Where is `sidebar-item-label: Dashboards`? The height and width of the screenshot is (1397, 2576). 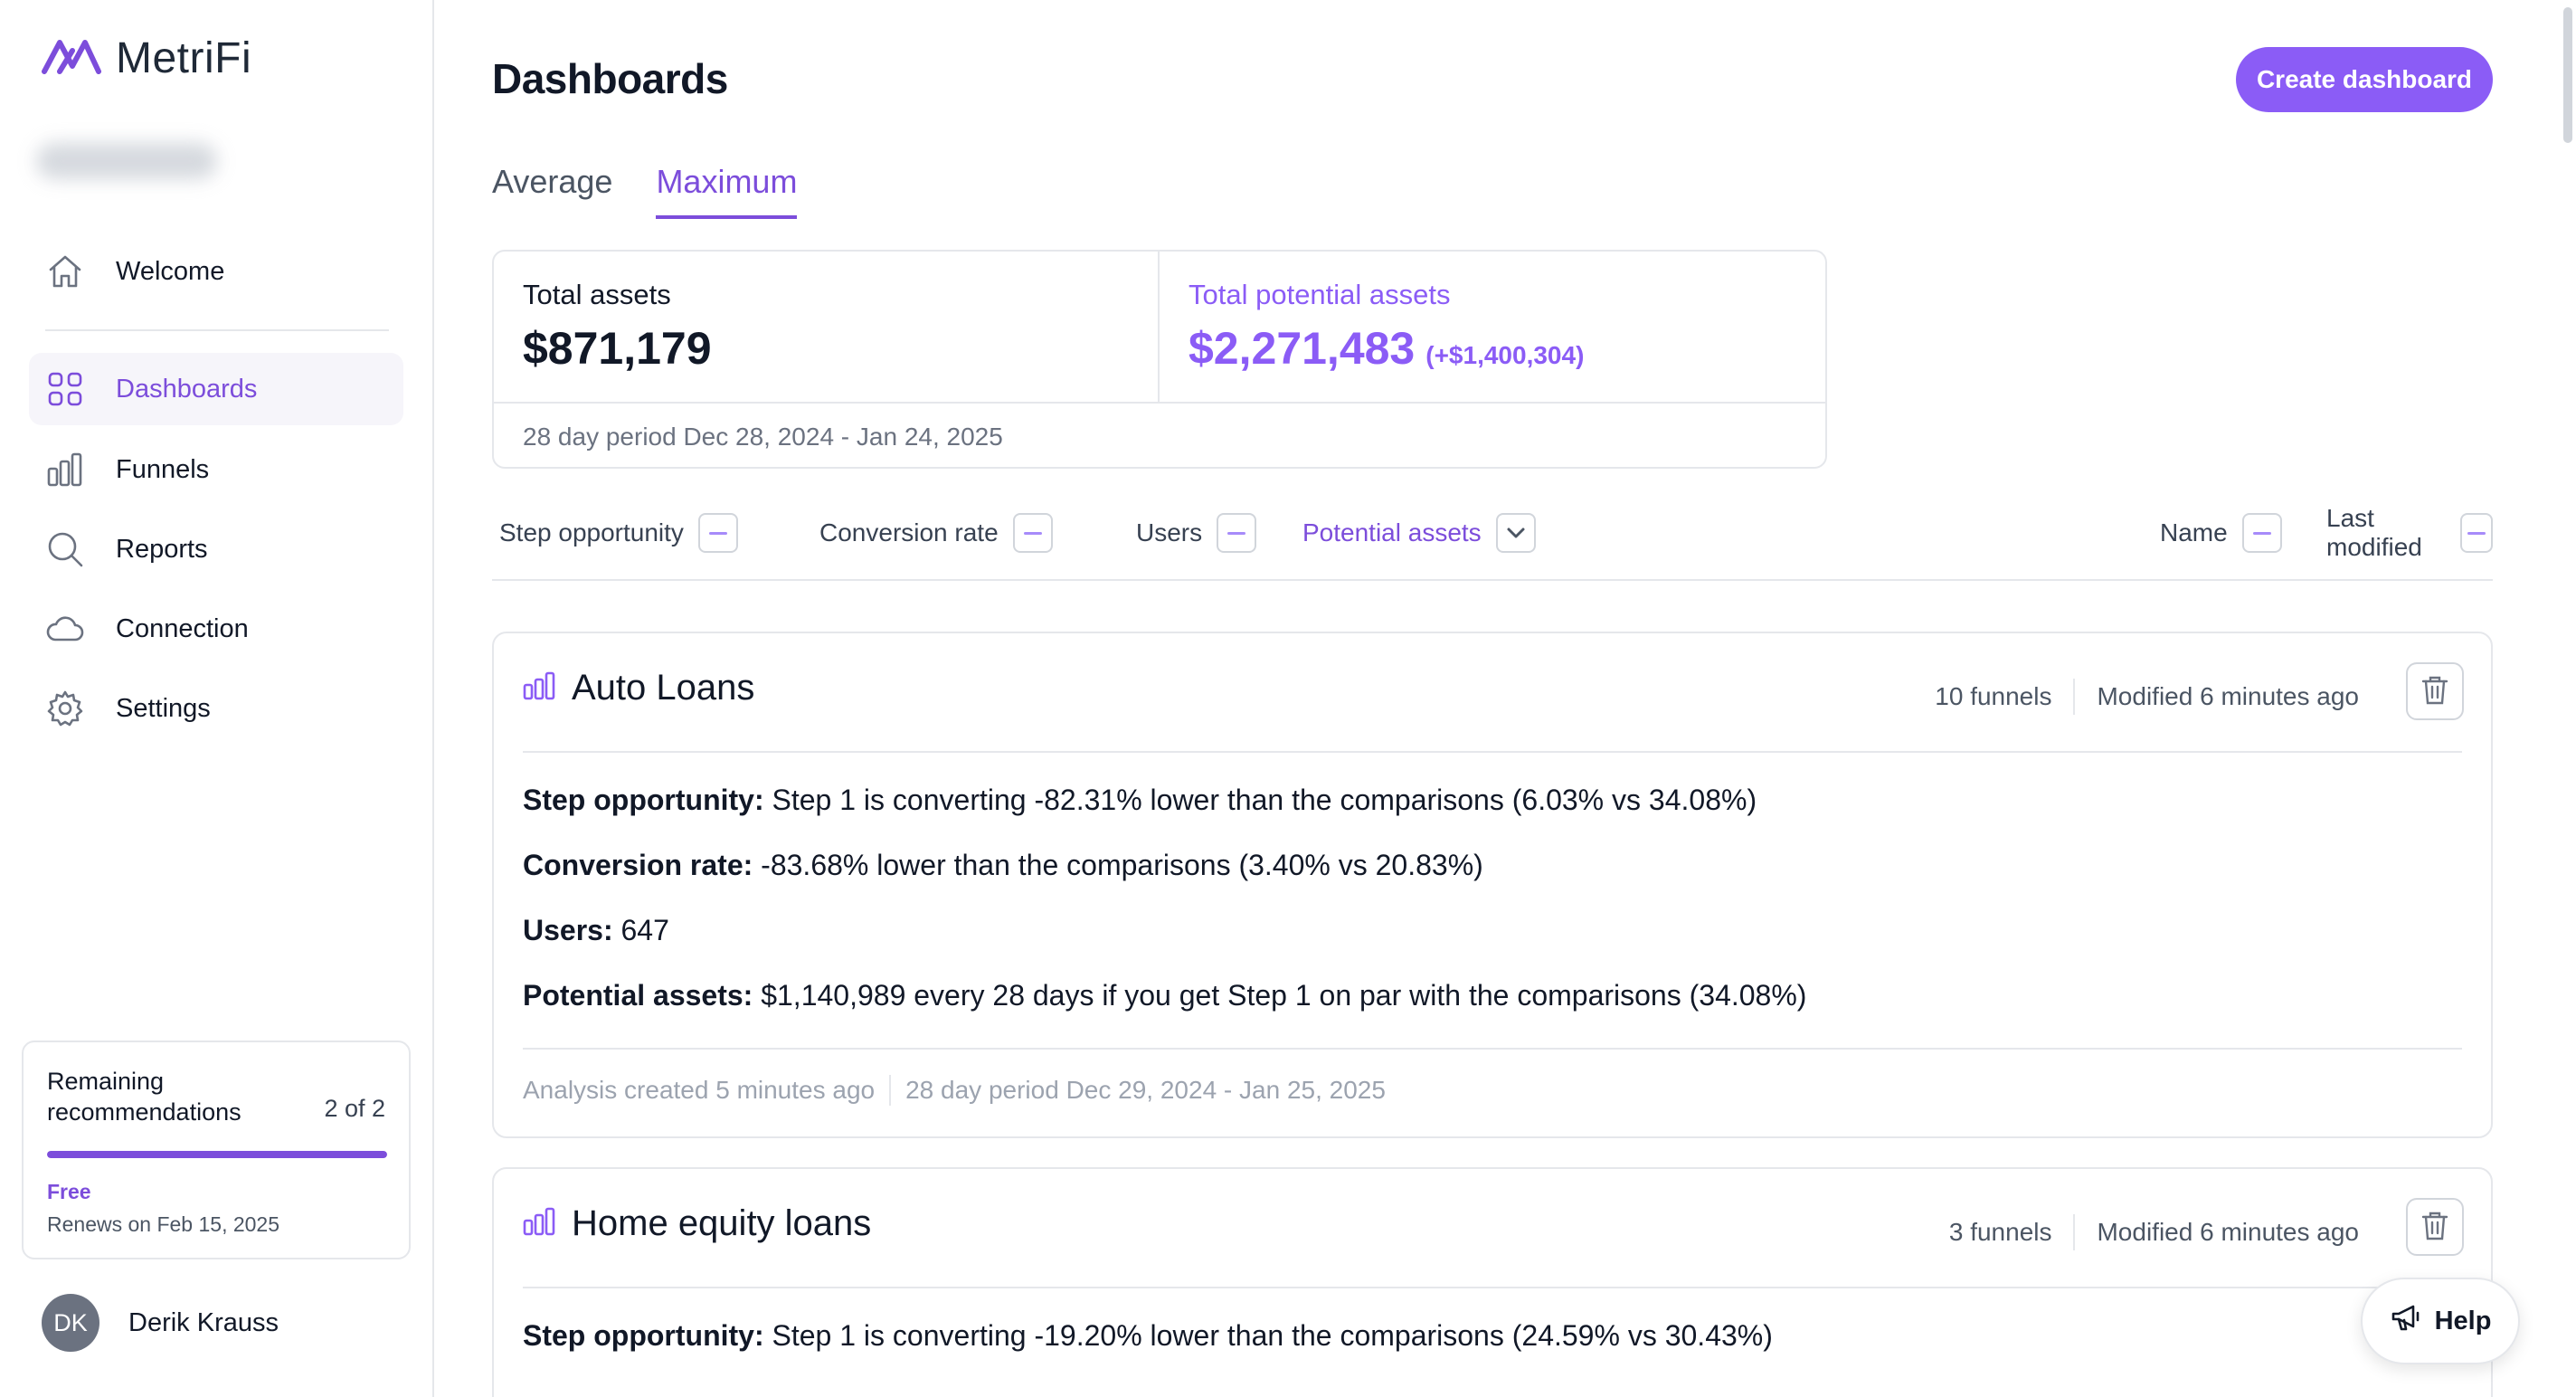 sidebar-item-label: Dashboards is located at coordinates (187, 389).